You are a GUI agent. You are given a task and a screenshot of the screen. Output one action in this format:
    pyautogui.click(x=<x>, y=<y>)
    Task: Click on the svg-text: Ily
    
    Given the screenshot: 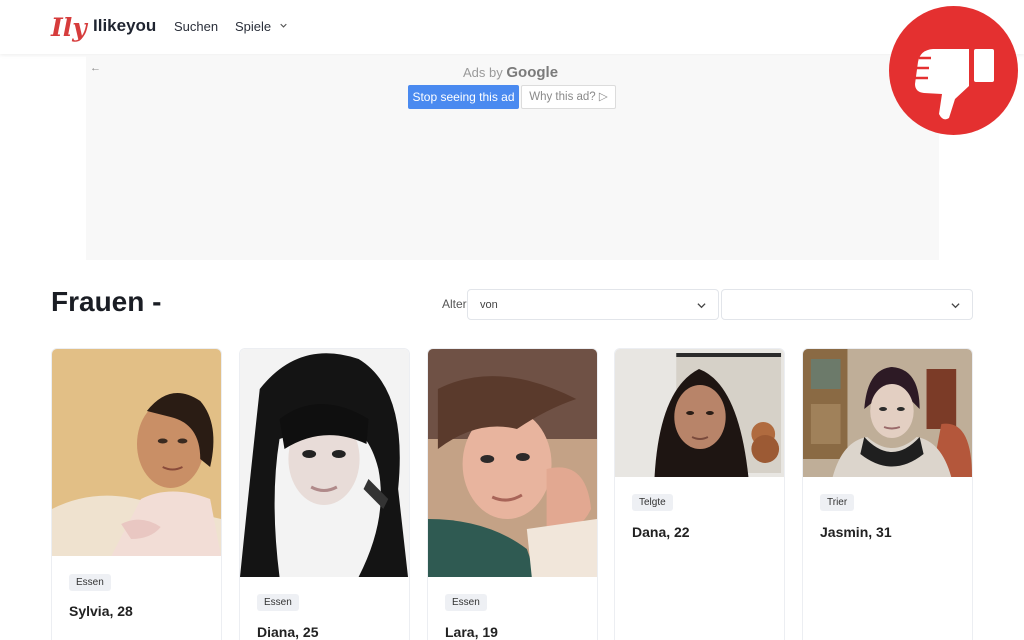 What is the action you would take?
    pyautogui.click(x=69, y=27)
    